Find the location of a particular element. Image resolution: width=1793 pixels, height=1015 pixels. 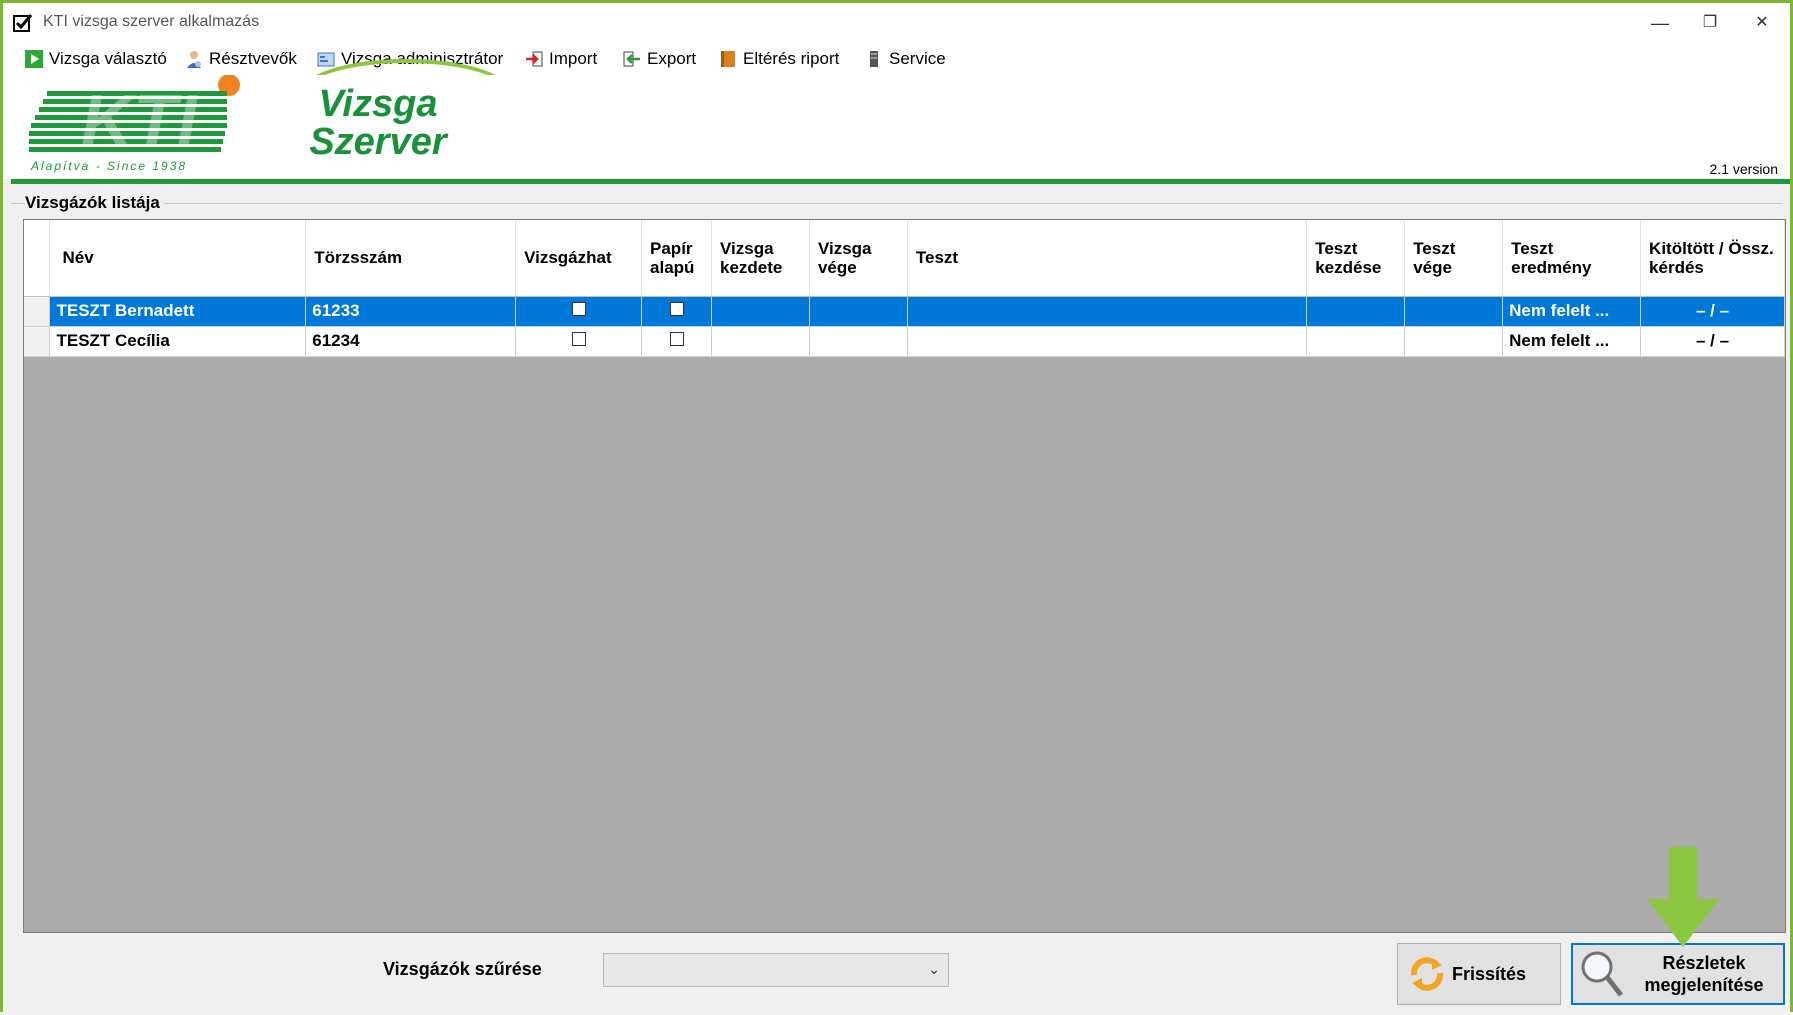

menu-label: Export is located at coordinates (672, 58).